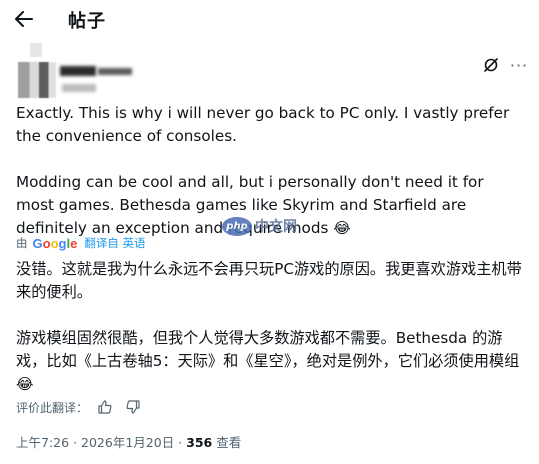 Image resolution: width=539 pixels, height=464 pixels. What do you see at coordinates (42, 442) in the screenshot?
I see `post-time: 上午7:26` at bounding box center [42, 442].